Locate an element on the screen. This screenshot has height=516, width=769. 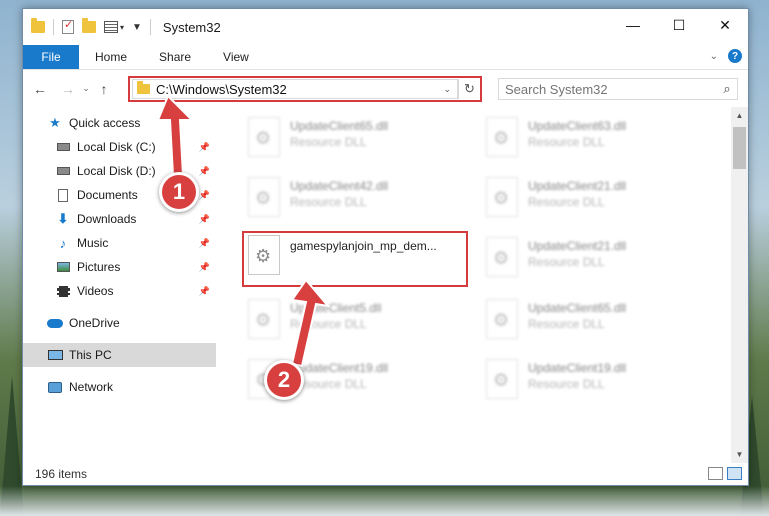
search-input is located at coordinates (611, 89).